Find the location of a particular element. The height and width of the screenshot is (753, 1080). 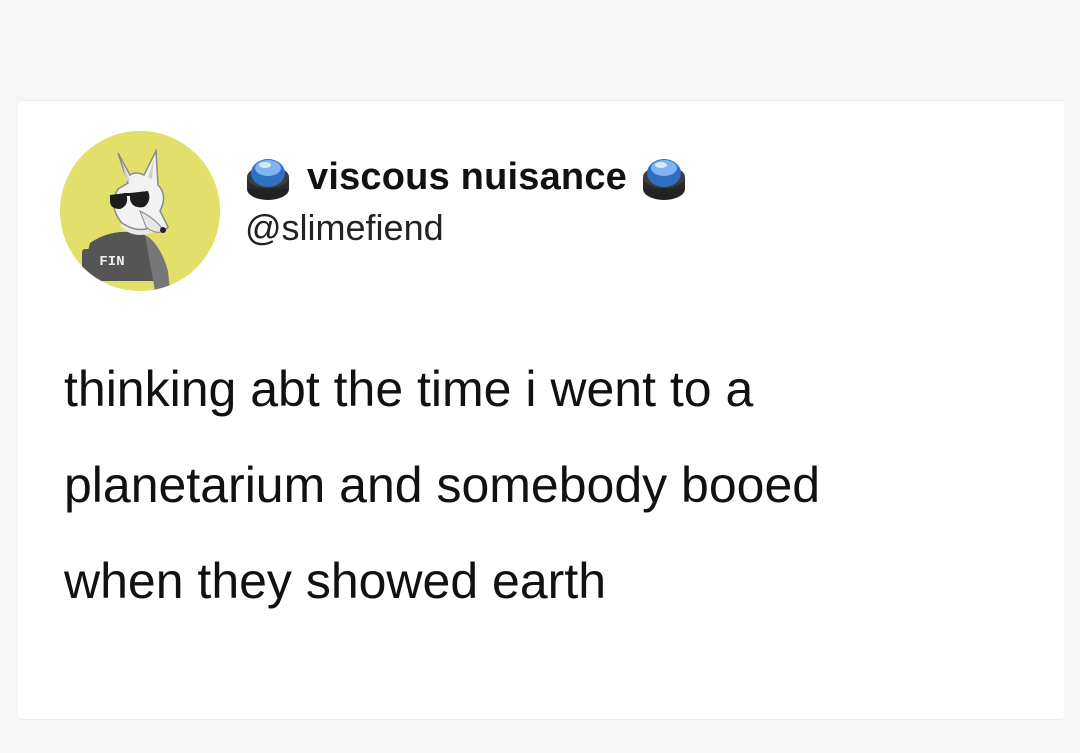

display-name: viscous nuisance is located at coordinates (467, 177).